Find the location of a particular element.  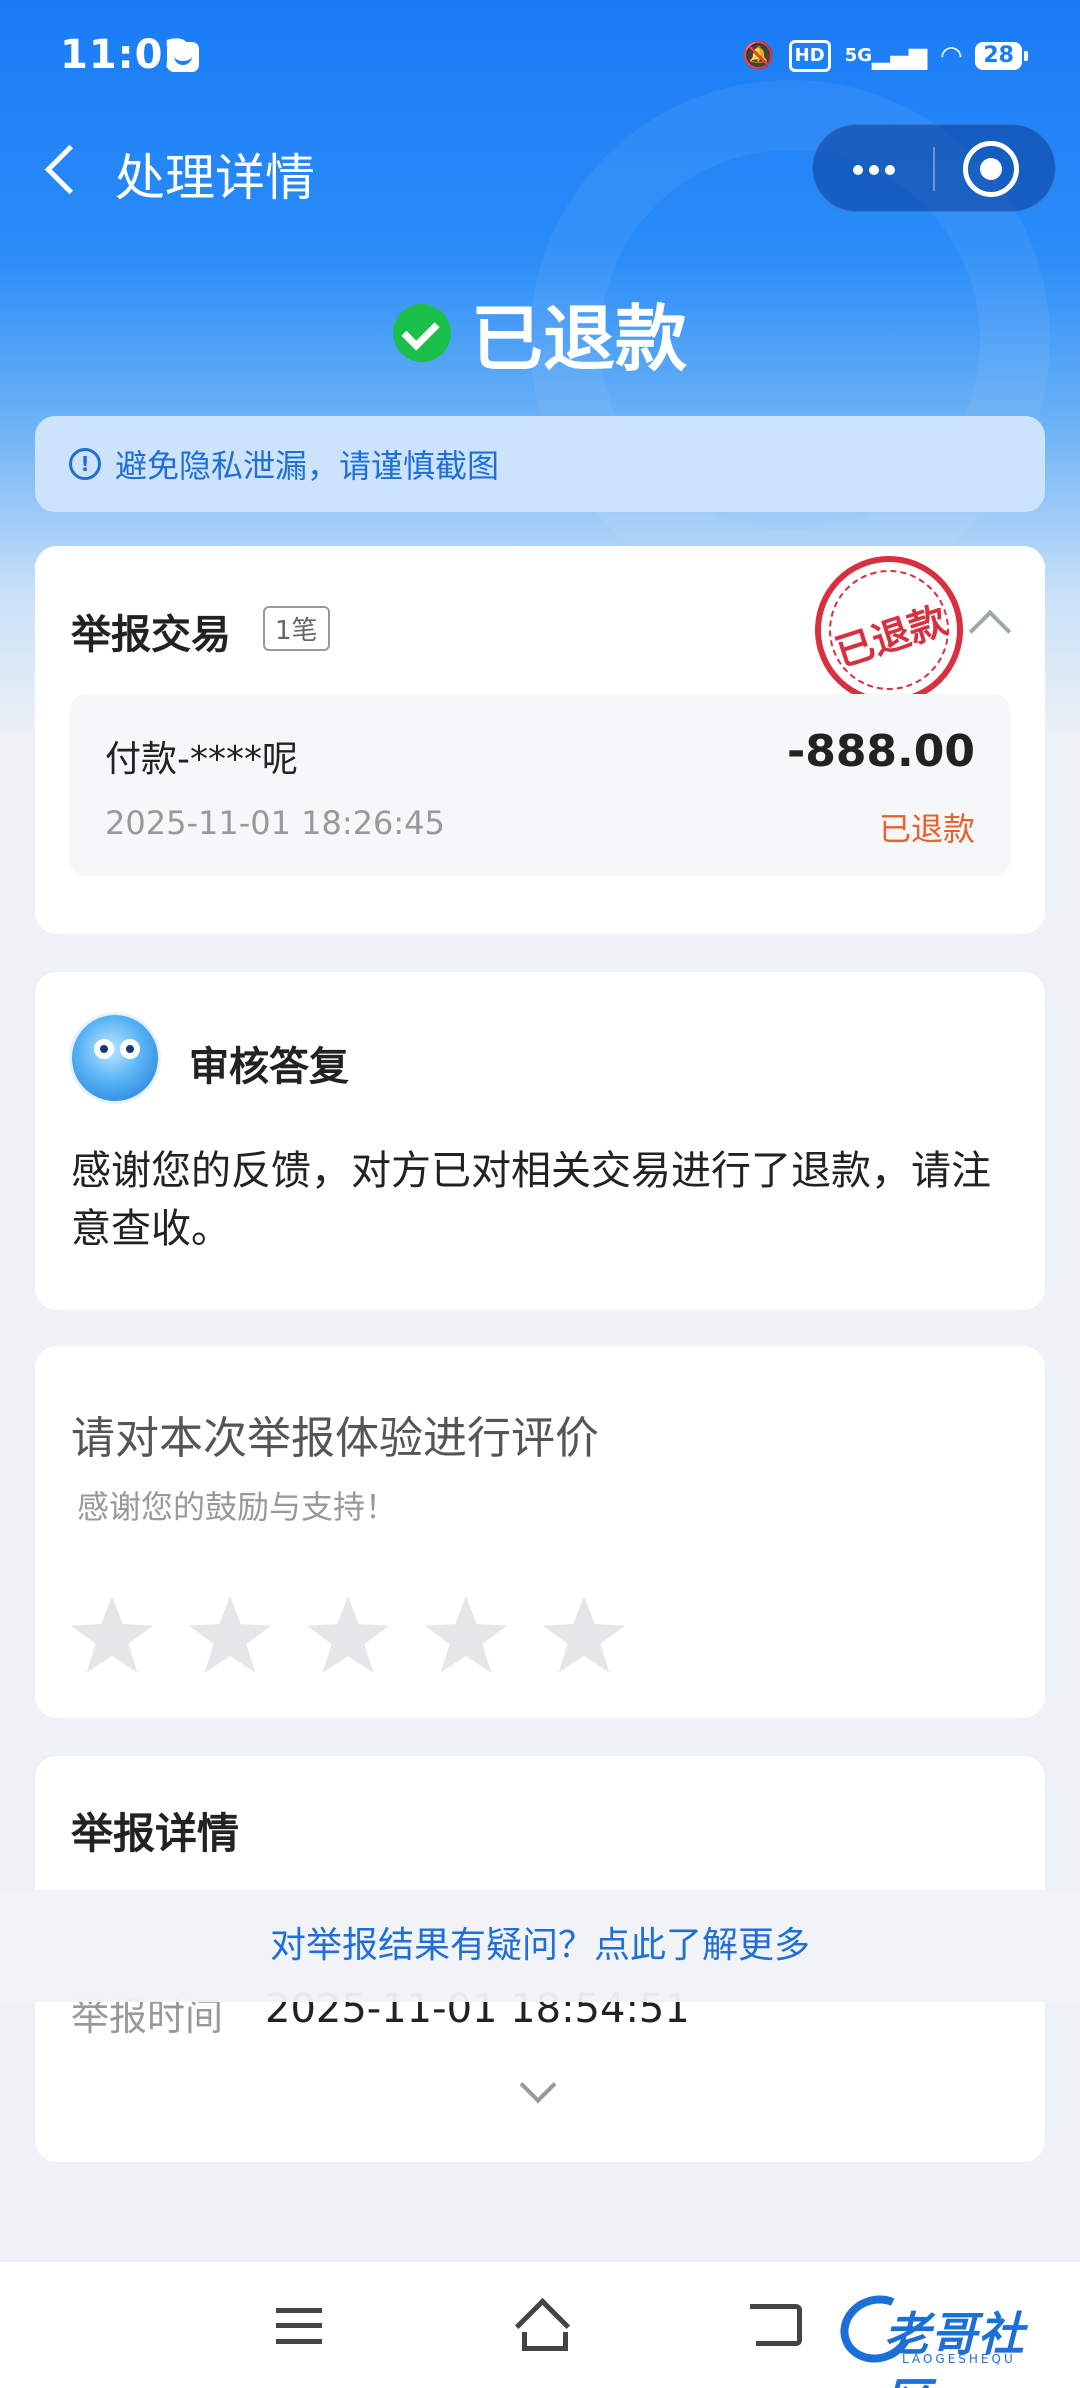

home-icon is located at coordinates (541, 2326).